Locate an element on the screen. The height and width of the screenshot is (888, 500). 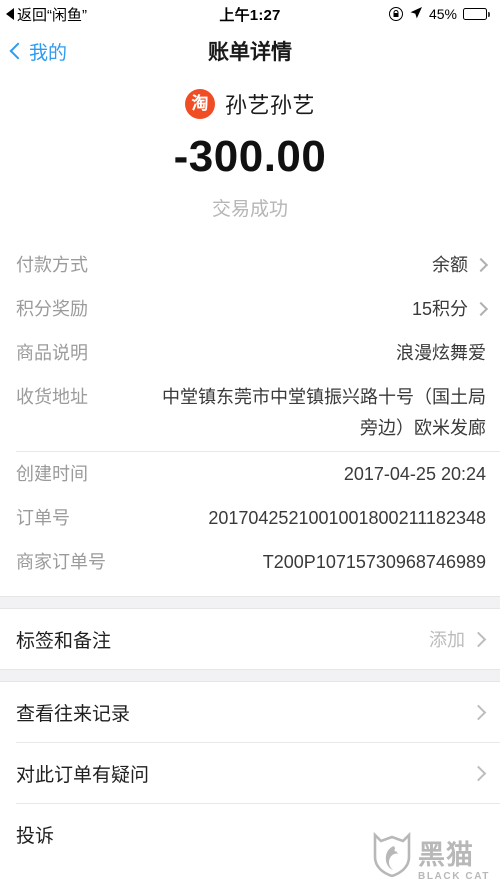
detail-label: 创建时间 is located at coordinates (52, 474).